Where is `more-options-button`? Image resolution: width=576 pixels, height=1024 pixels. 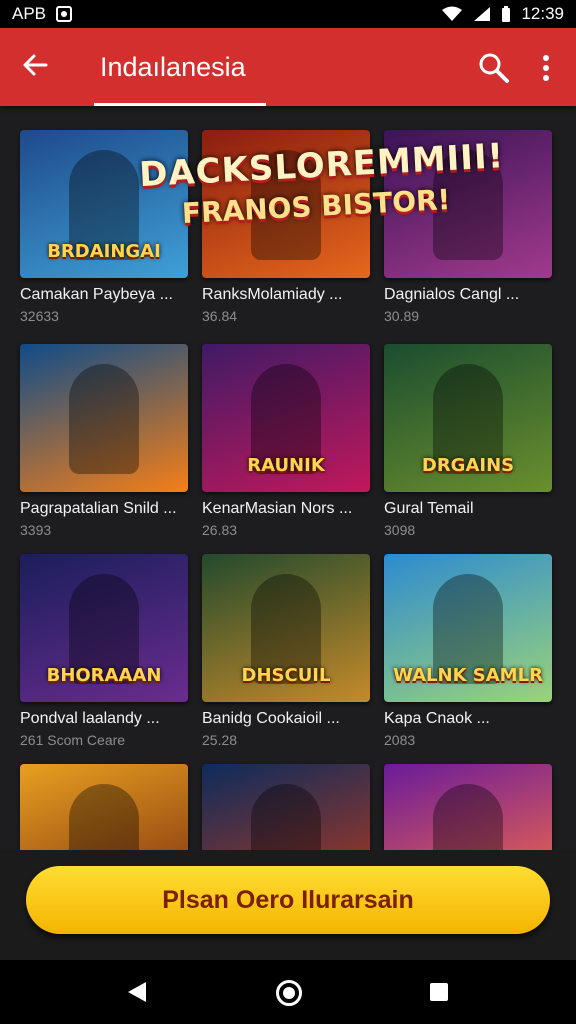
more-options-button is located at coordinates (546, 68).